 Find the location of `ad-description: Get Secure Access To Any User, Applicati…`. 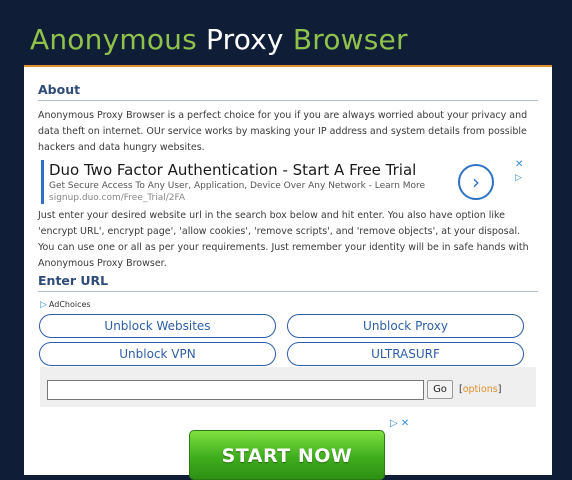

ad-description: Get Secure Access To Any User, Applicati… is located at coordinates (237, 186).